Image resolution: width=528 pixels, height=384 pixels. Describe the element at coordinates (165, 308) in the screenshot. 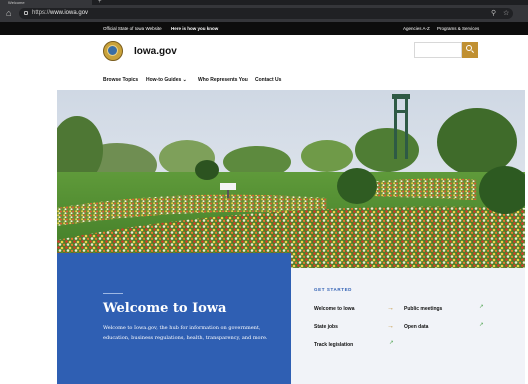

I see `welcome-title: Welcome to Iowa` at that location.